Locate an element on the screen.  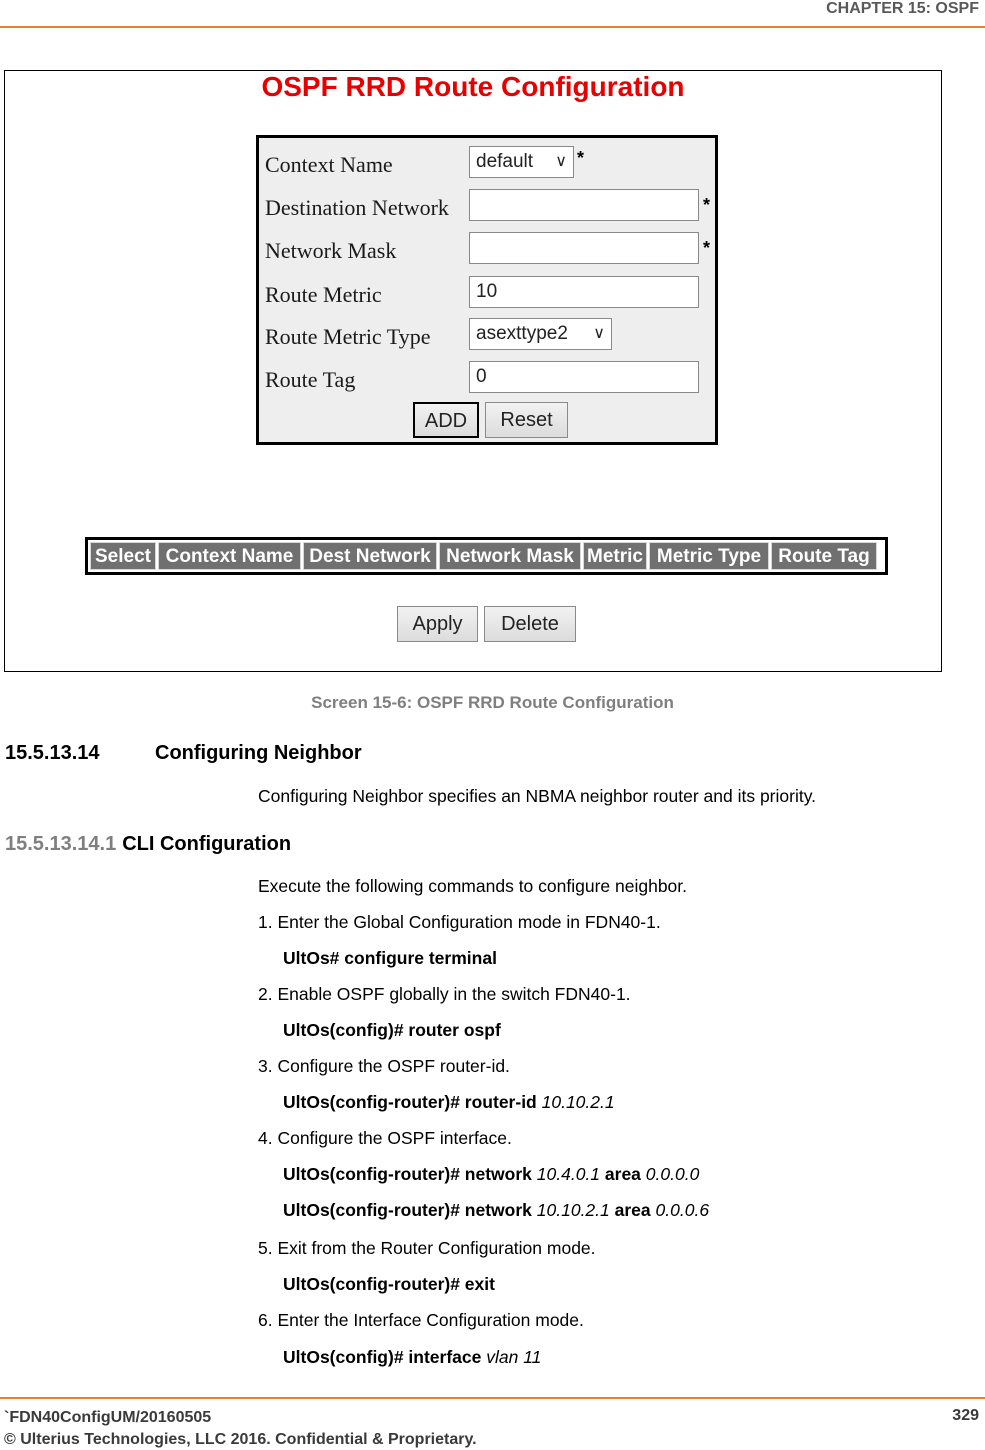
chapter-header: CHAPTER 15: OSPF is located at coordinates (902, 8).